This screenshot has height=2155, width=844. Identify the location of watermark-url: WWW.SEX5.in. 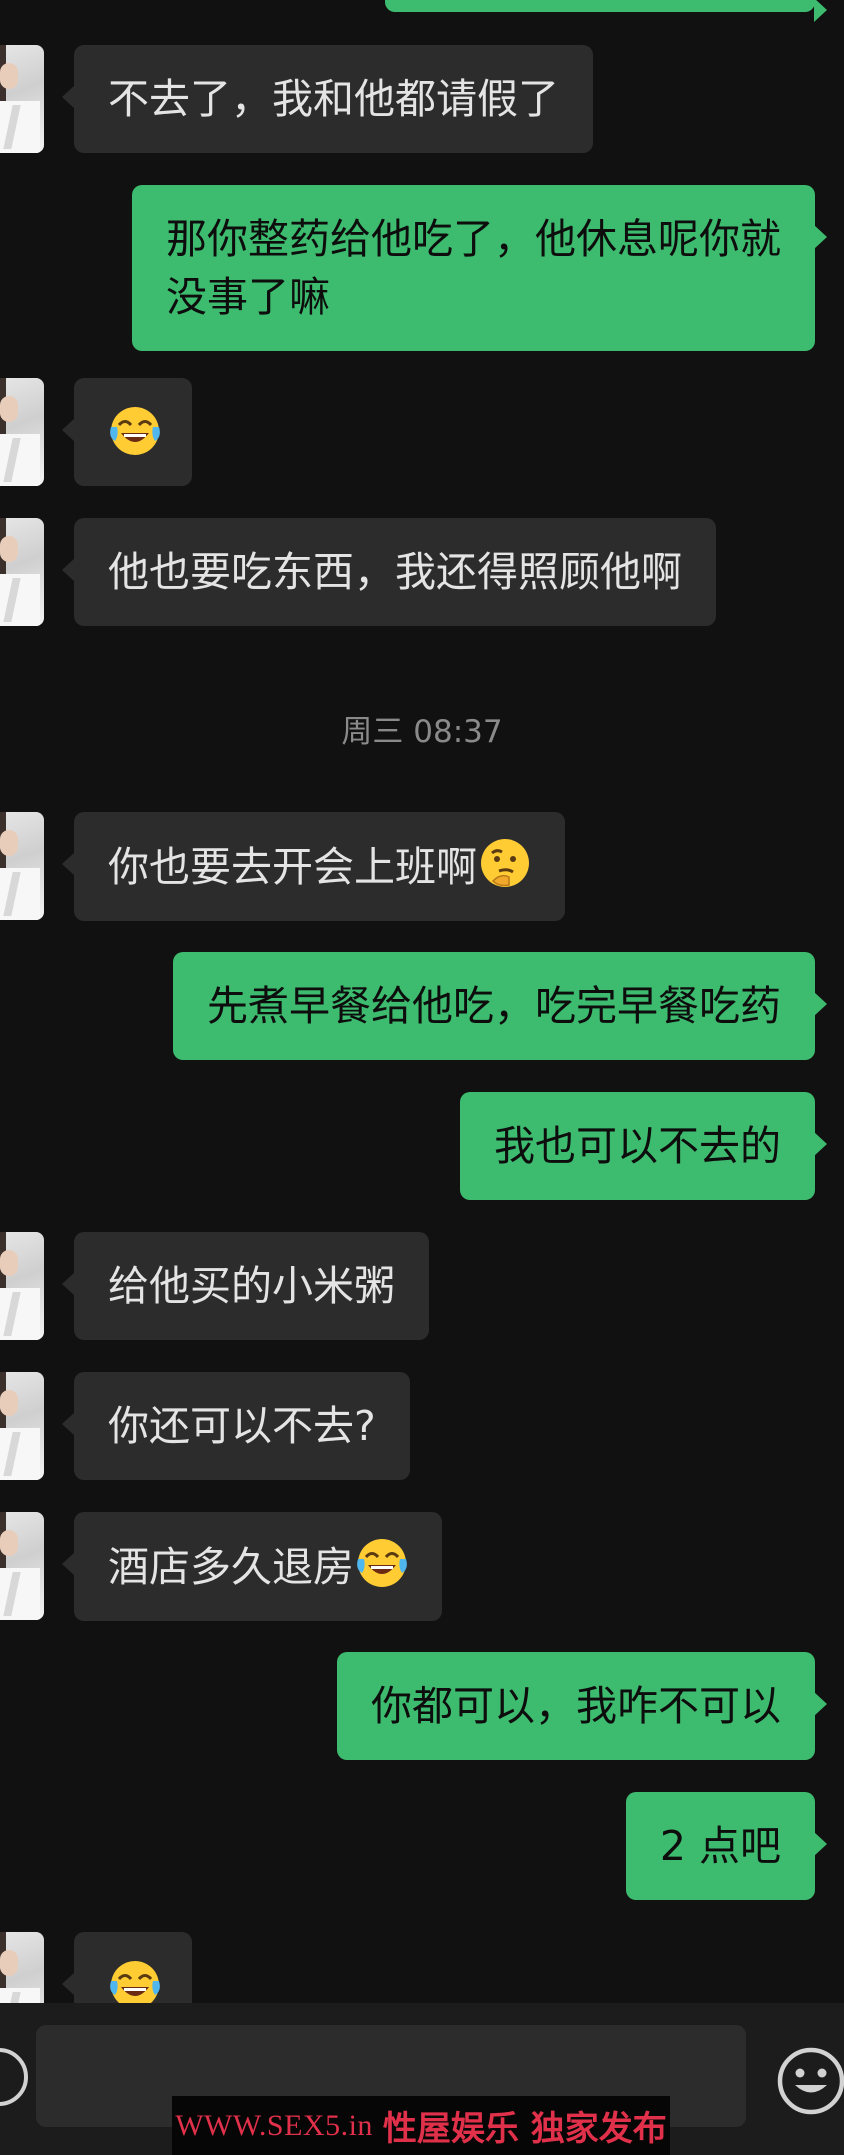
(274, 2125).